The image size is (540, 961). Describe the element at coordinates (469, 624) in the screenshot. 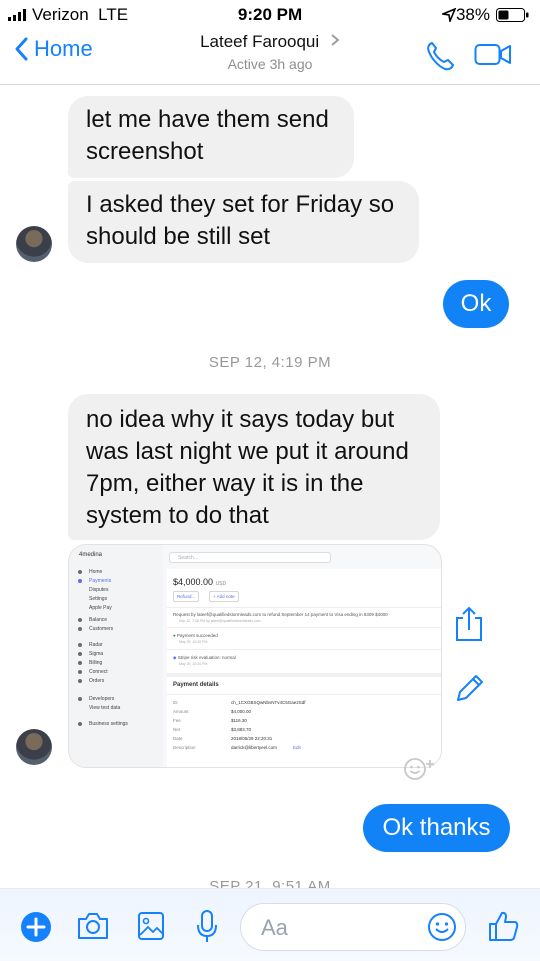

I see `share-icon` at that location.